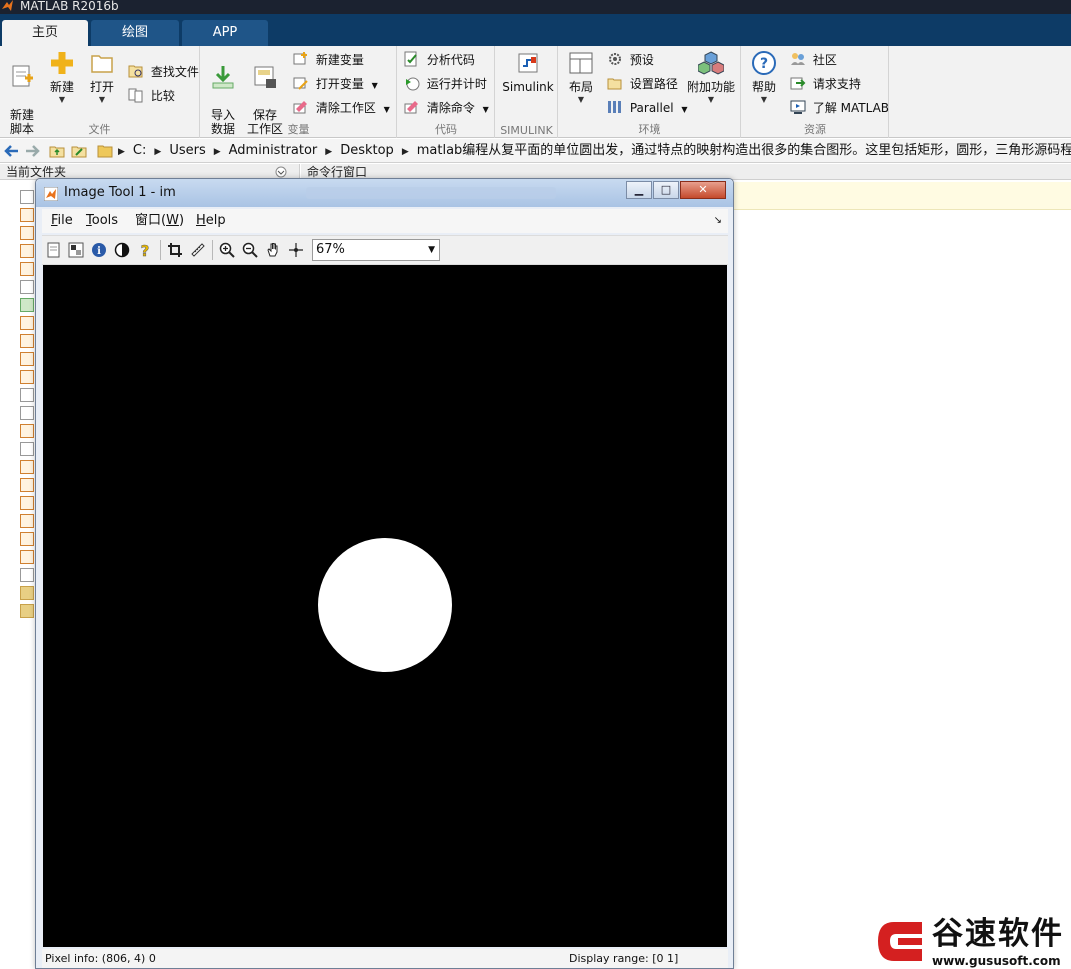 The image size is (1071, 969). What do you see at coordinates (450, 108) in the screenshot?
I see `clear-commands-label: 清除命令` at bounding box center [450, 108].